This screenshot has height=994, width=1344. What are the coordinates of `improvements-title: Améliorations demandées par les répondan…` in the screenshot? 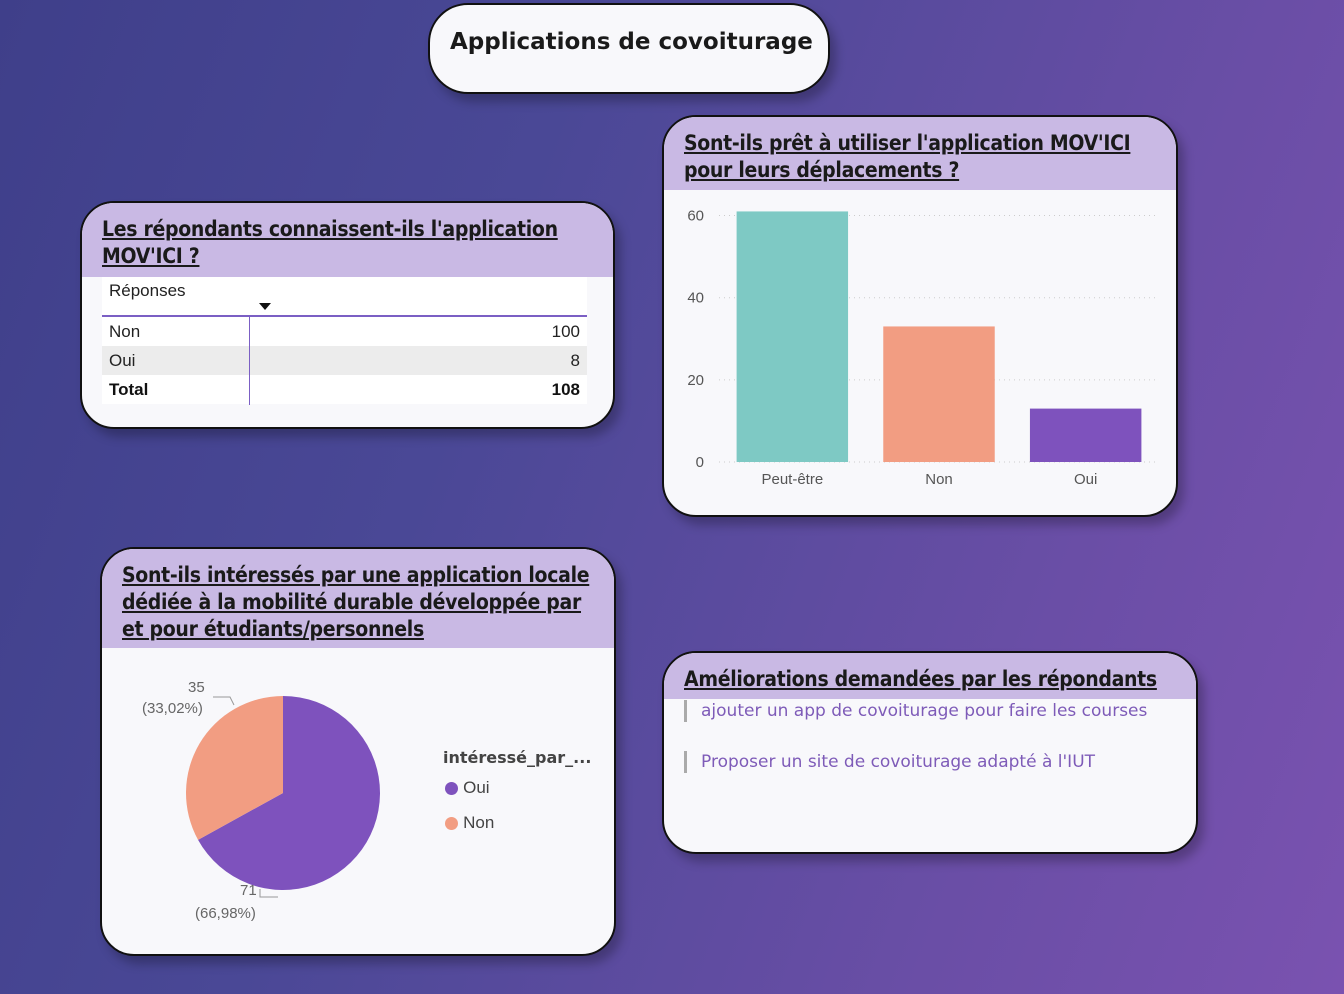 It's located at (930, 676).